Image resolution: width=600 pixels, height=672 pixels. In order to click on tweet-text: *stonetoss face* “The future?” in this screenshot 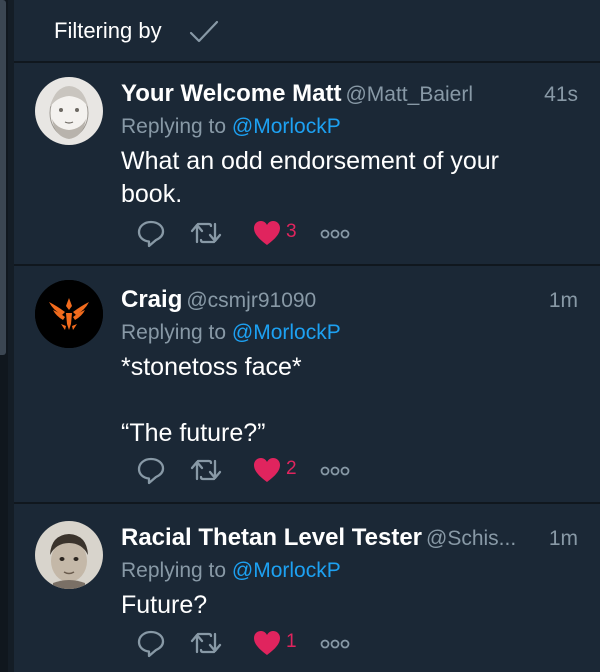, I will do `click(211, 400)`.